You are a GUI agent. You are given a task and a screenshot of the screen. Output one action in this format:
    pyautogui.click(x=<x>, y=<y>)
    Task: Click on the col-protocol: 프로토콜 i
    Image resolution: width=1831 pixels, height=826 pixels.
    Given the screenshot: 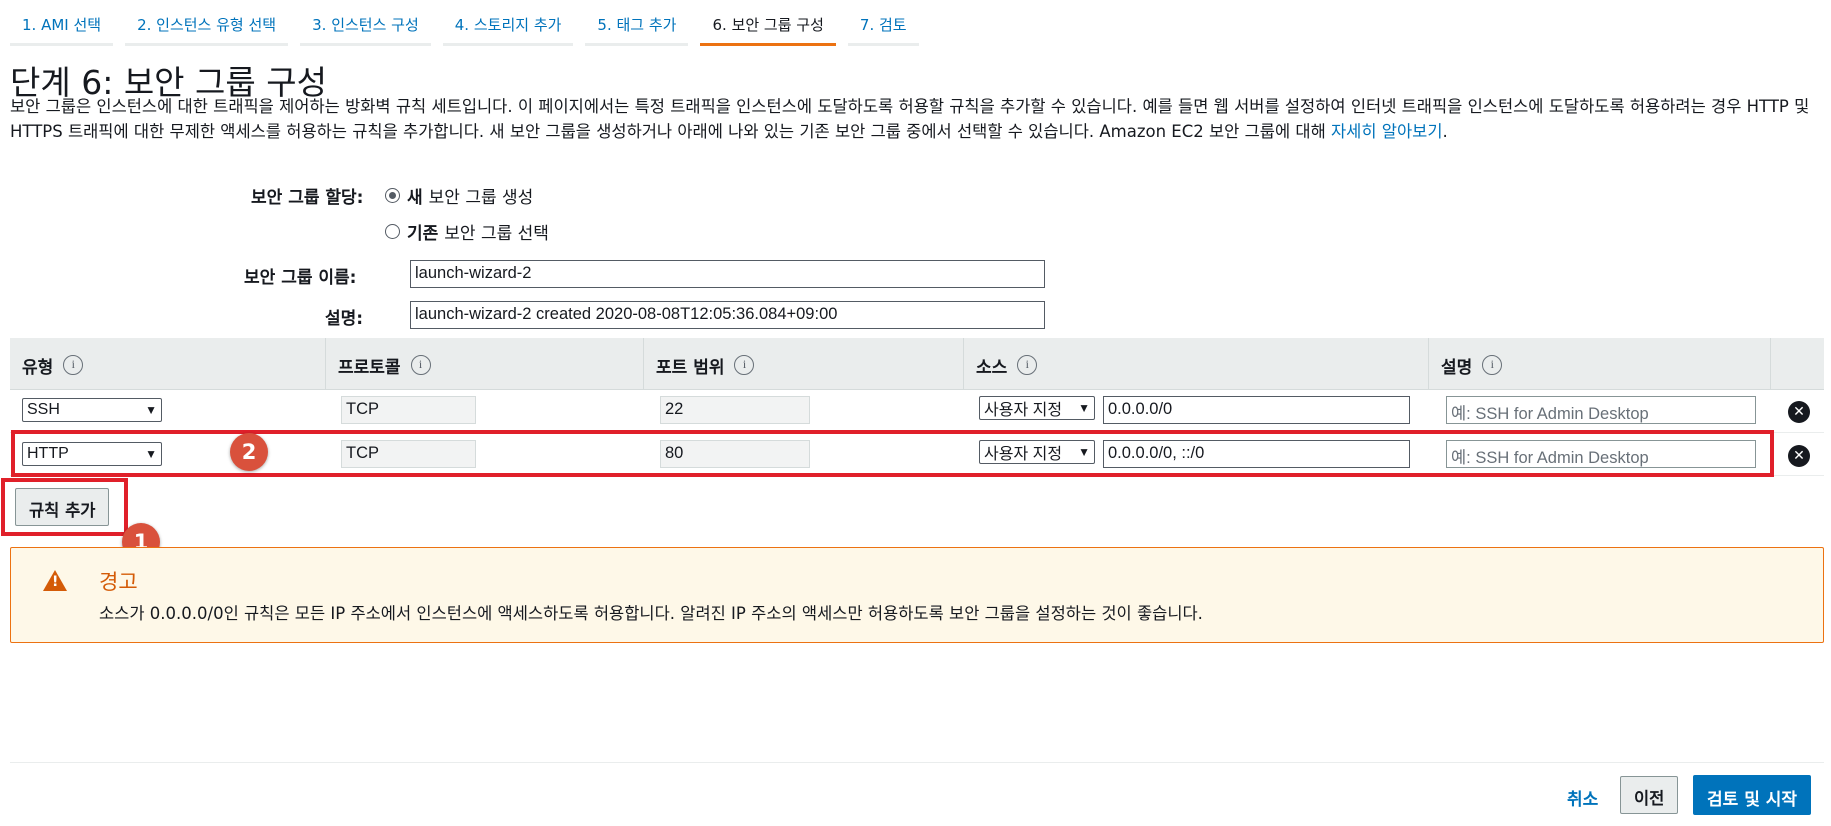 What is the action you would take?
    pyautogui.click(x=484, y=364)
    